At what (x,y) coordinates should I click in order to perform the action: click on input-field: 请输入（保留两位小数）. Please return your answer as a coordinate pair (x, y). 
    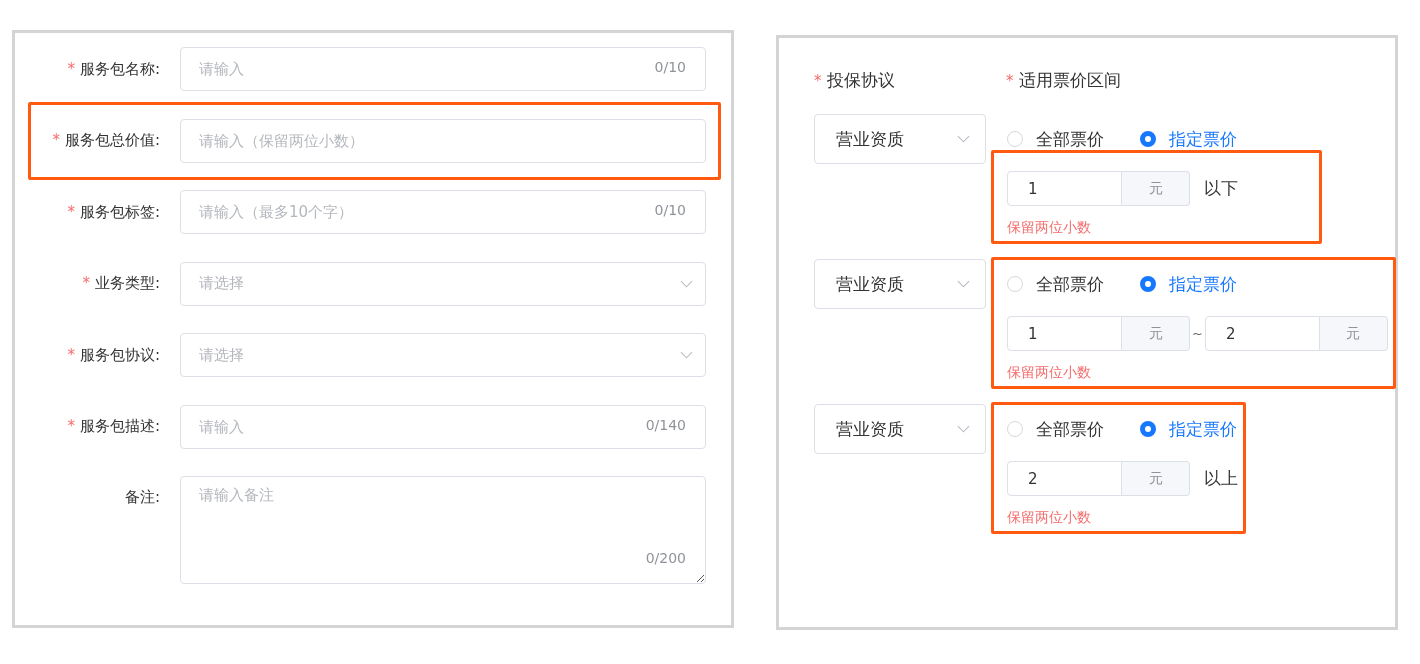
    Looking at the image, I should click on (443, 140).